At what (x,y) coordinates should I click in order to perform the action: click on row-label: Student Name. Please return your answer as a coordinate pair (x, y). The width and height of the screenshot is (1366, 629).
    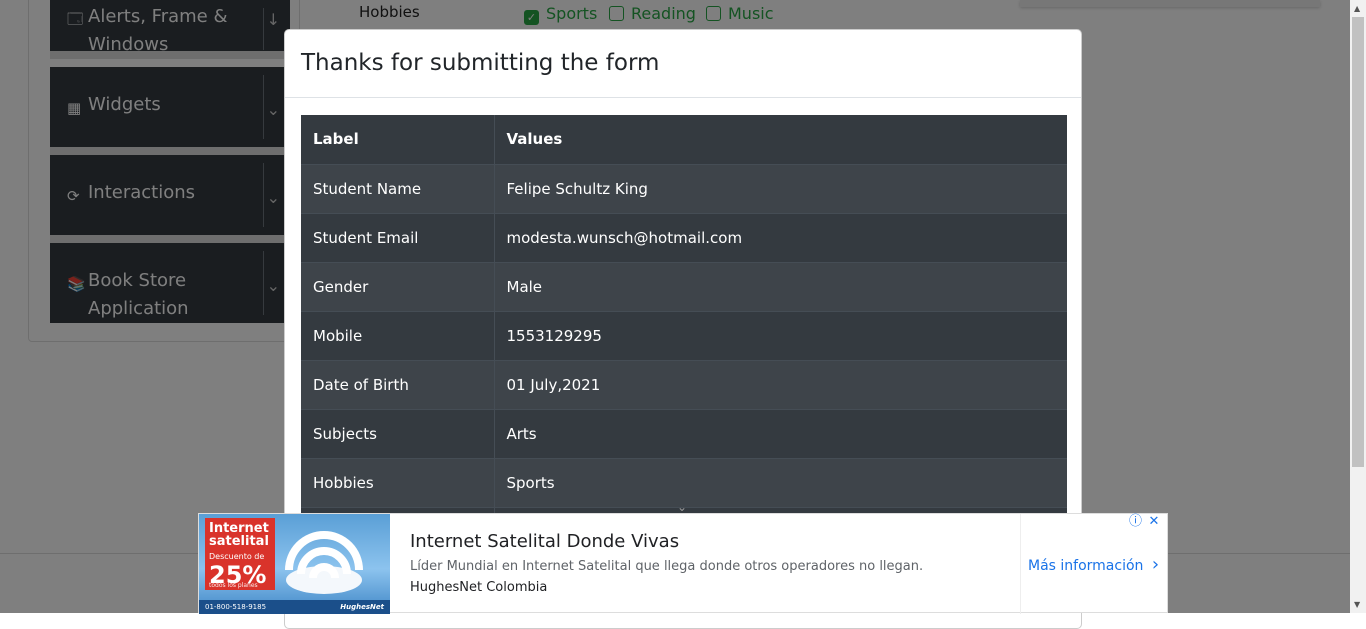
    Looking at the image, I should click on (398, 188).